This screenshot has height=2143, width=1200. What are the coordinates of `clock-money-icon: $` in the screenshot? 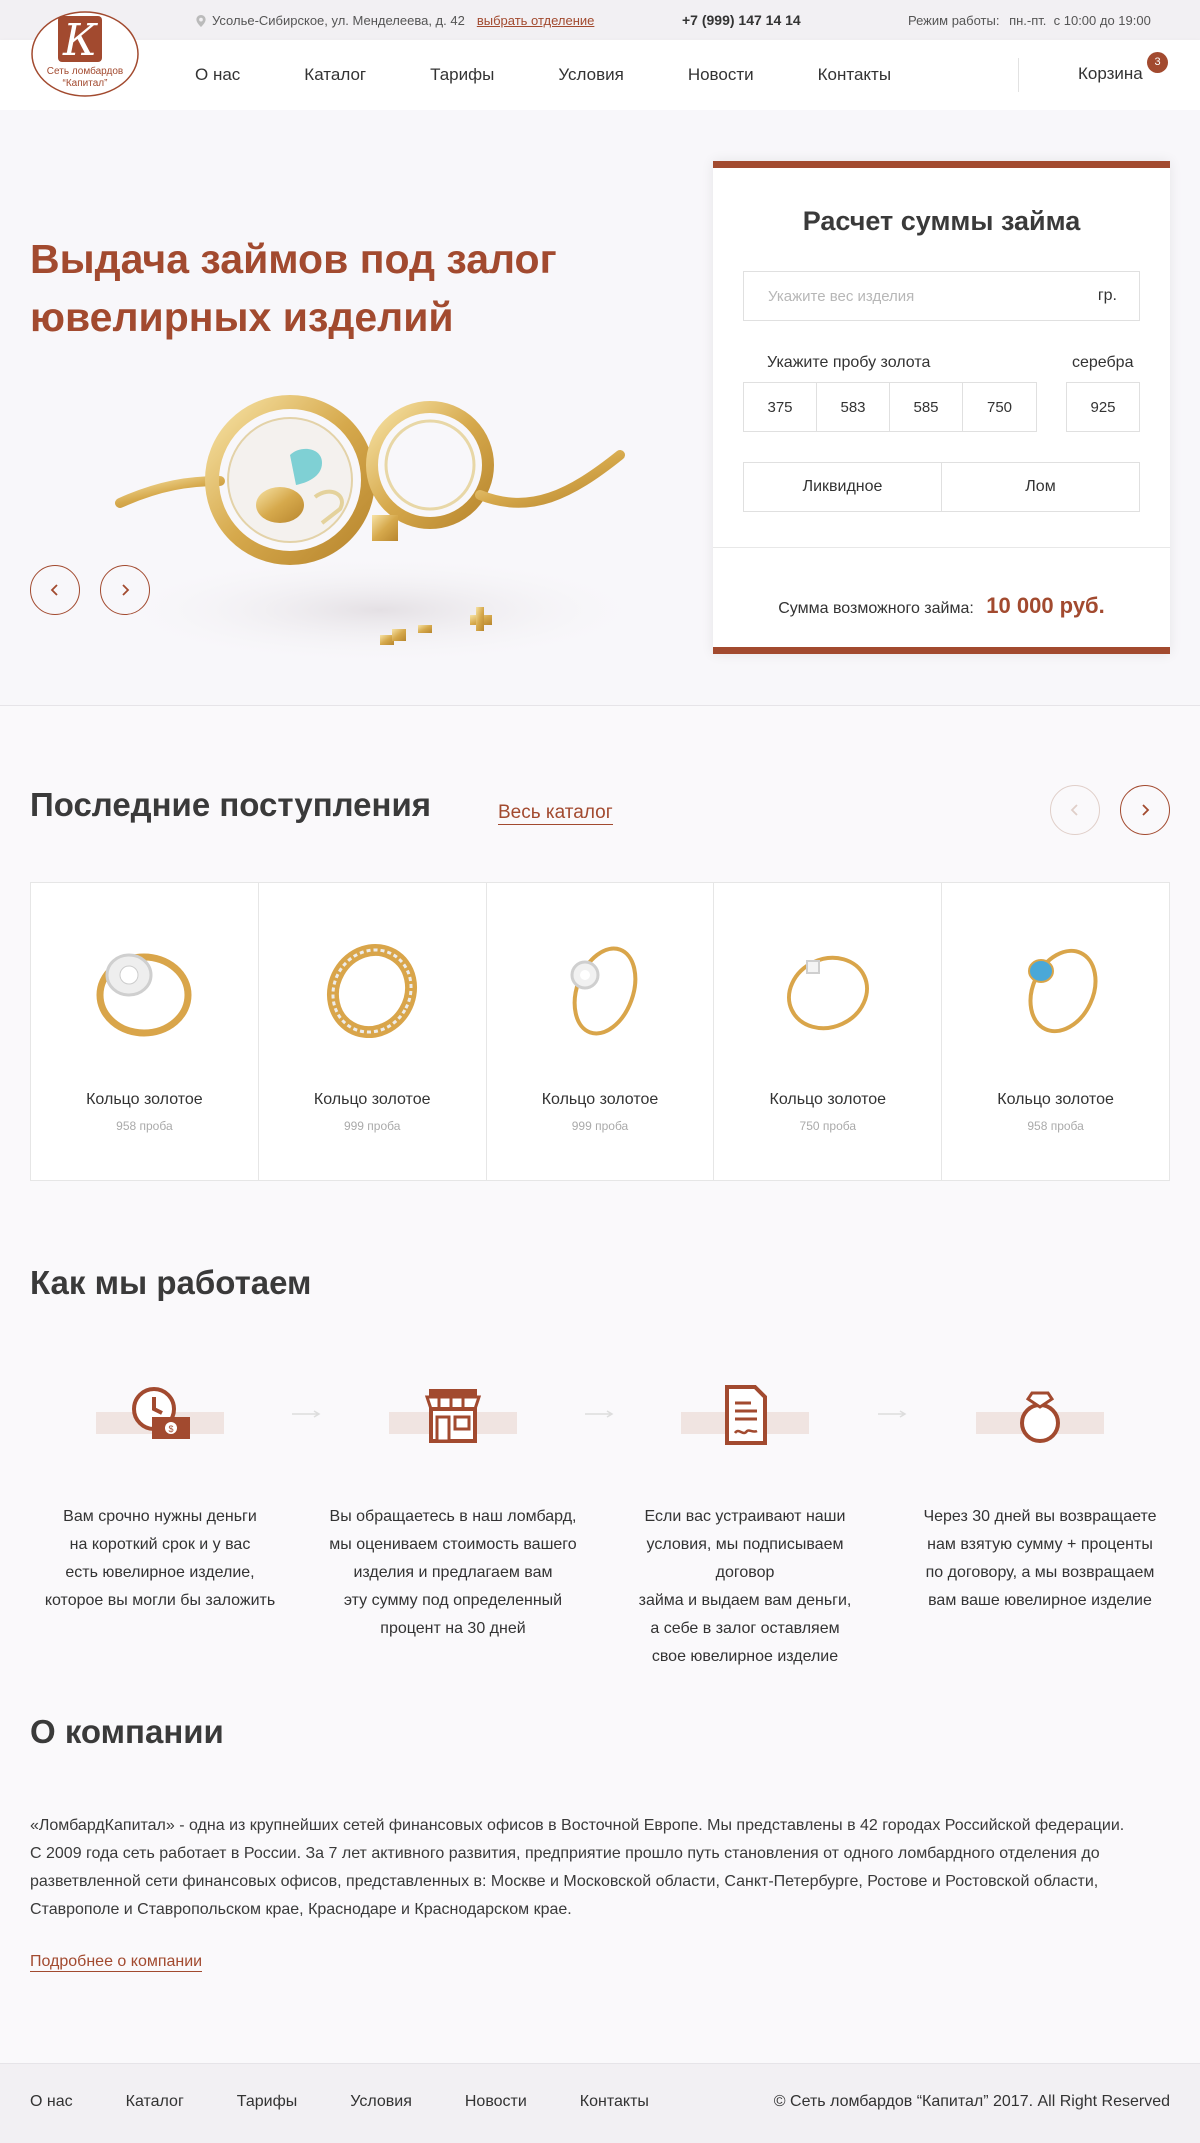 It's located at (161, 1413).